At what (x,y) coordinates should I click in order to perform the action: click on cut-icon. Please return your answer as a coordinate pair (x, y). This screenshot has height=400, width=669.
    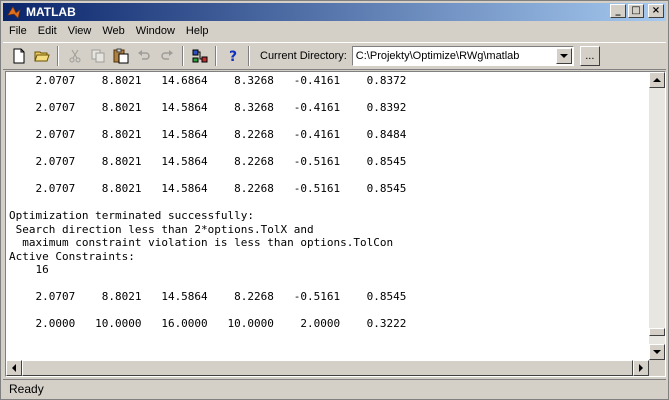
    Looking at the image, I should click on (74, 56).